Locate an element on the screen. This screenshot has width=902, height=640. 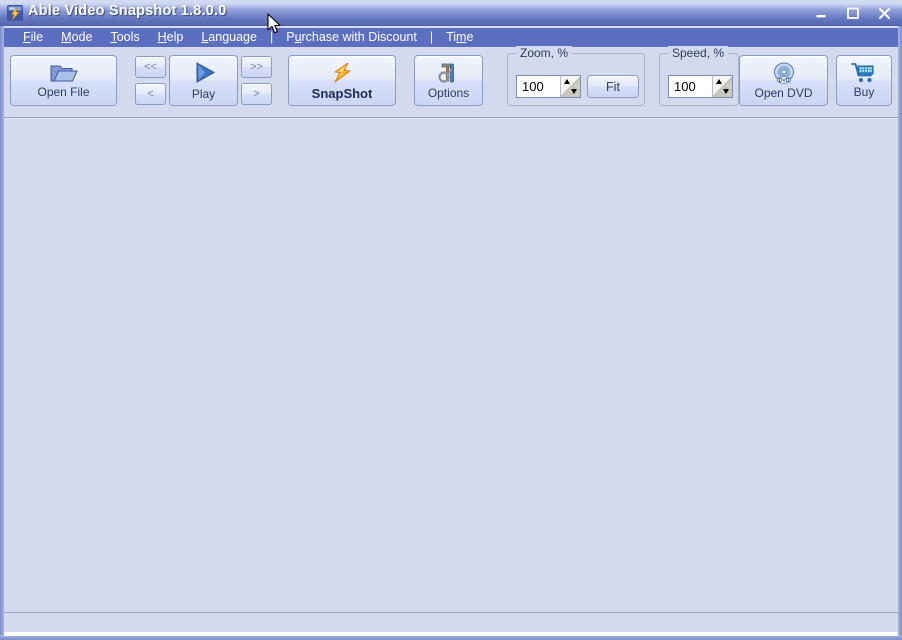
close-icon is located at coordinates (884, 13).